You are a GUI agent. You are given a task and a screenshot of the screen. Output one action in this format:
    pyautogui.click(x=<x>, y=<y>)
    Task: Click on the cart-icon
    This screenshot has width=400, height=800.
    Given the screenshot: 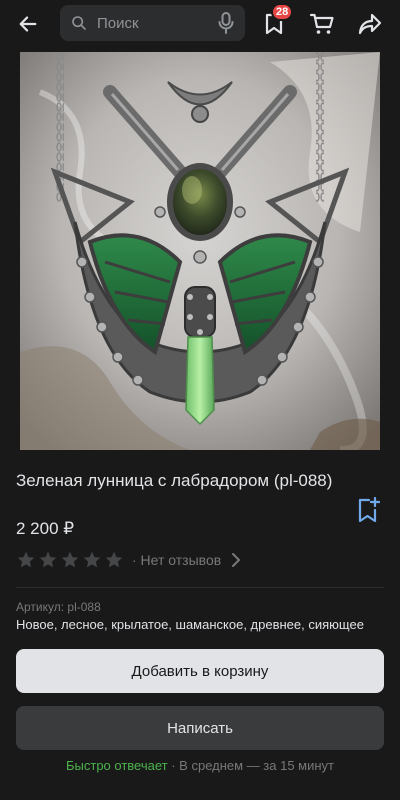 What is the action you would take?
    pyautogui.click(x=321, y=23)
    